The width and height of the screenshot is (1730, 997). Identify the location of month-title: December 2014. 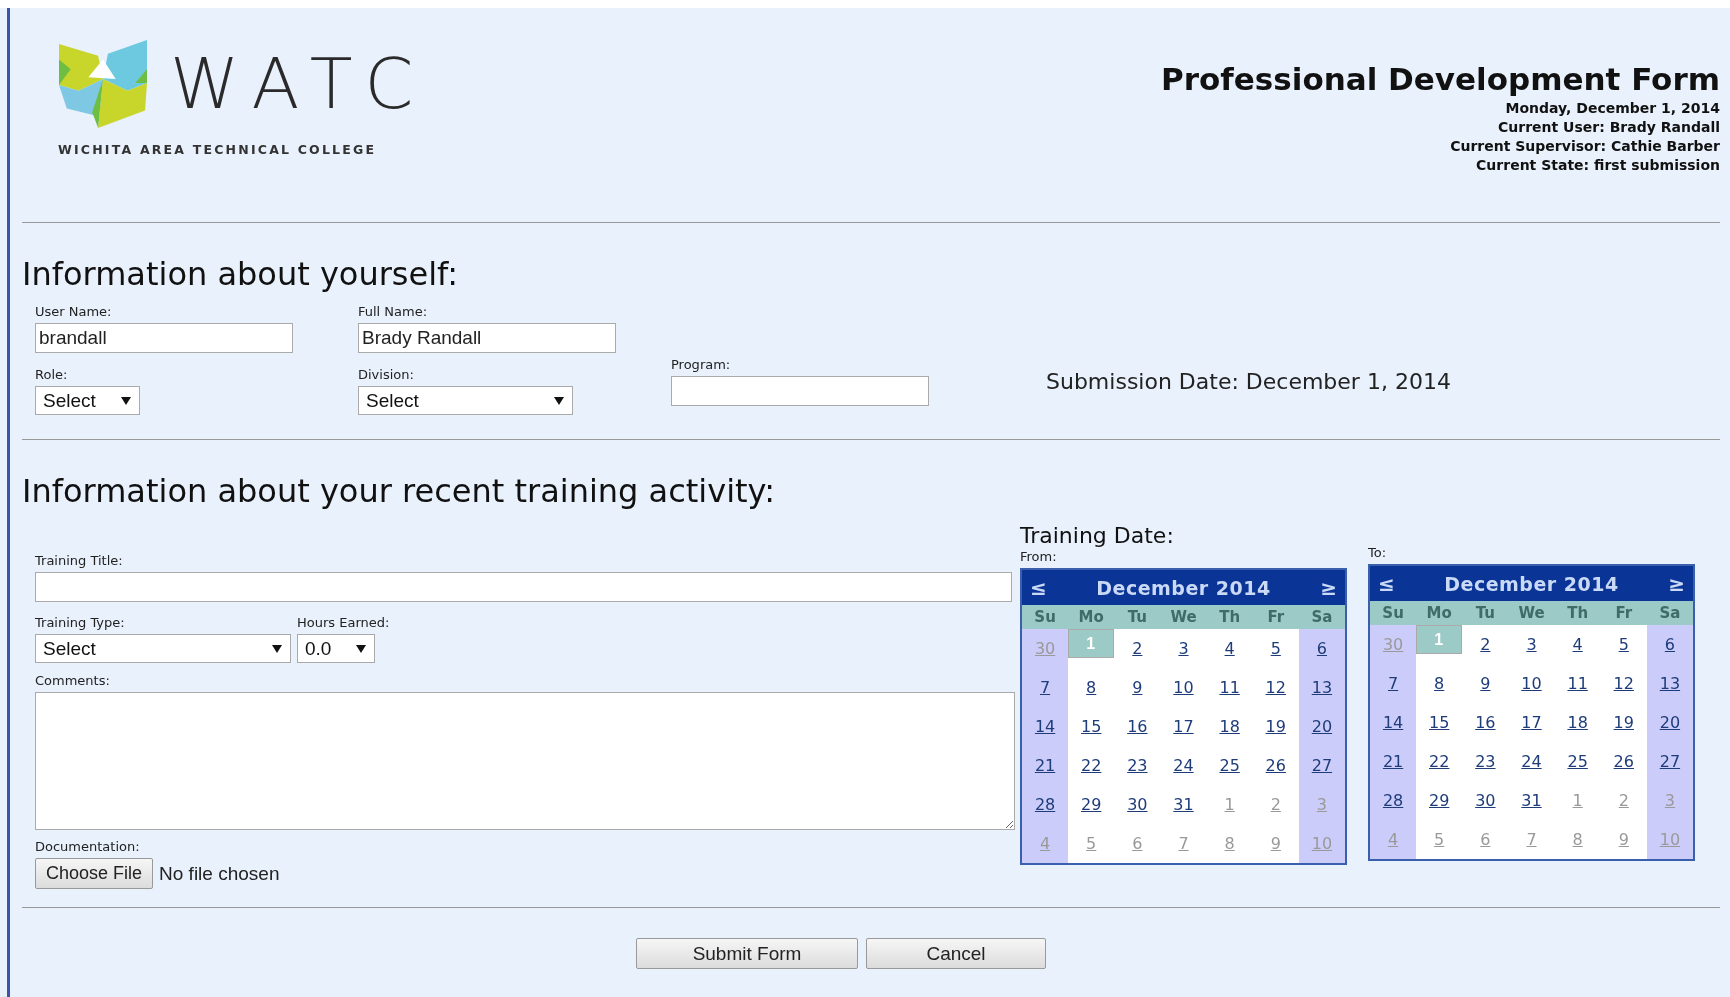
(1183, 587).